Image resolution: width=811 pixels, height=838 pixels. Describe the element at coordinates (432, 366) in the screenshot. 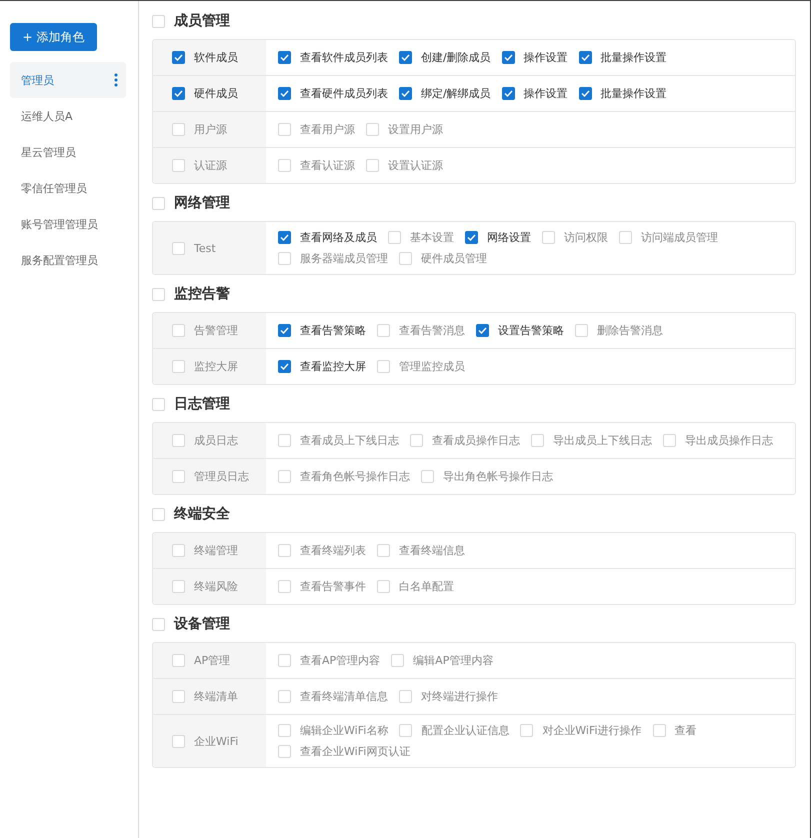

I see `permission-label: 管理监控成员` at that location.